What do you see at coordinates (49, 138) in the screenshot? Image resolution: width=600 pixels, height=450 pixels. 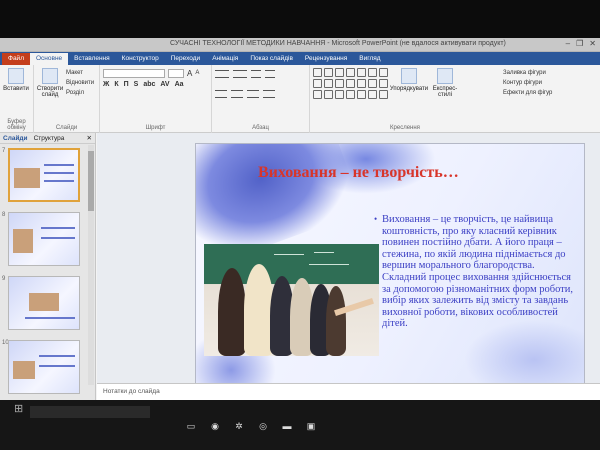 I see `tab-outline: Структура` at bounding box center [49, 138].